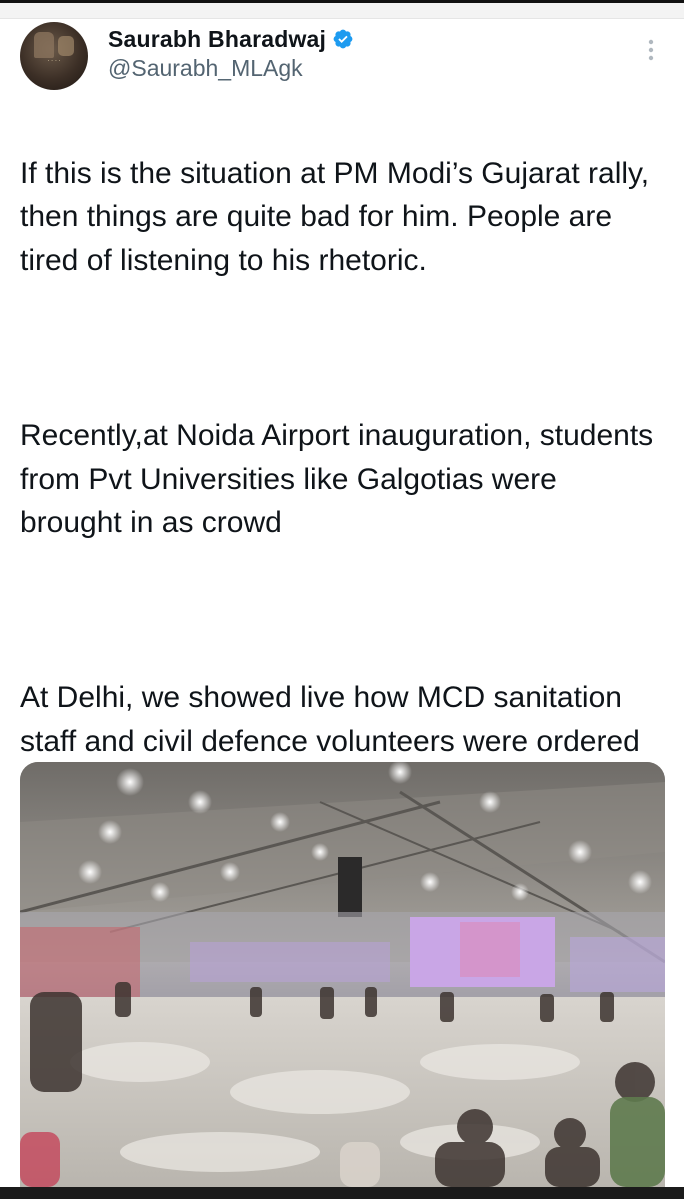 This screenshot has height=1199, width=684. What do you see at coordinates (205, 68) in the screenshot?
I see `author-handle: @Saurabh_MLAgk` at bounding box center [205, 68].